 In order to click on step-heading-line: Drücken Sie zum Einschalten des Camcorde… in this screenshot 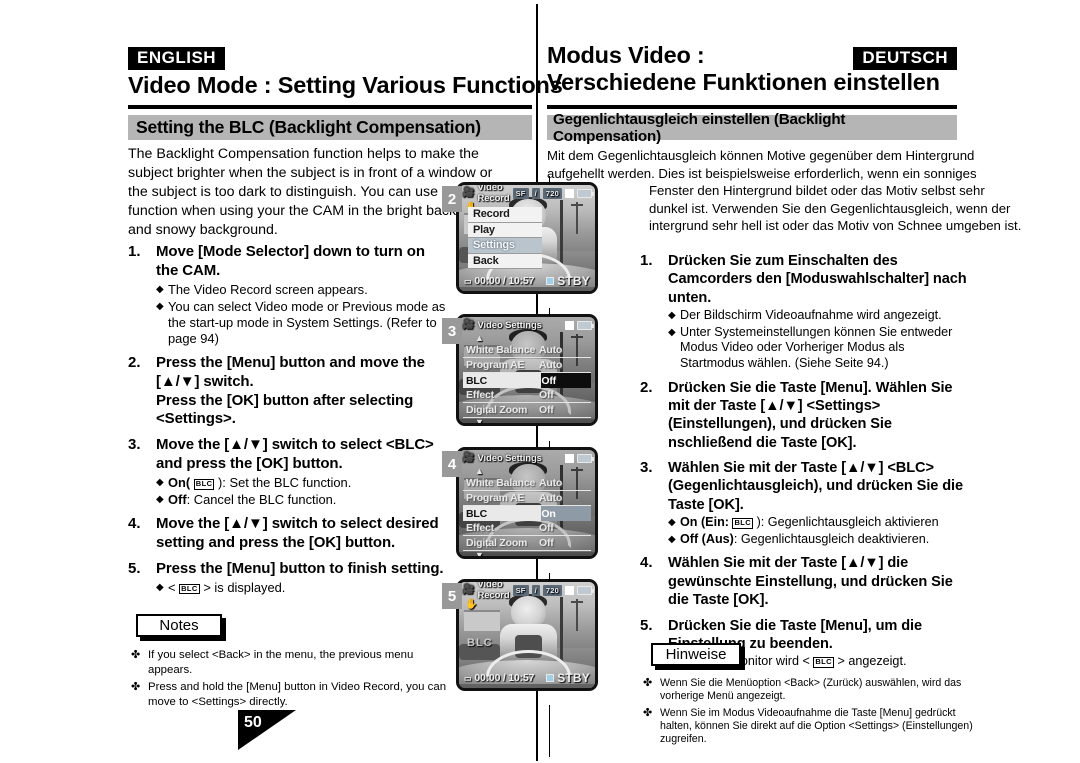, I will do `click(817, 279)`.